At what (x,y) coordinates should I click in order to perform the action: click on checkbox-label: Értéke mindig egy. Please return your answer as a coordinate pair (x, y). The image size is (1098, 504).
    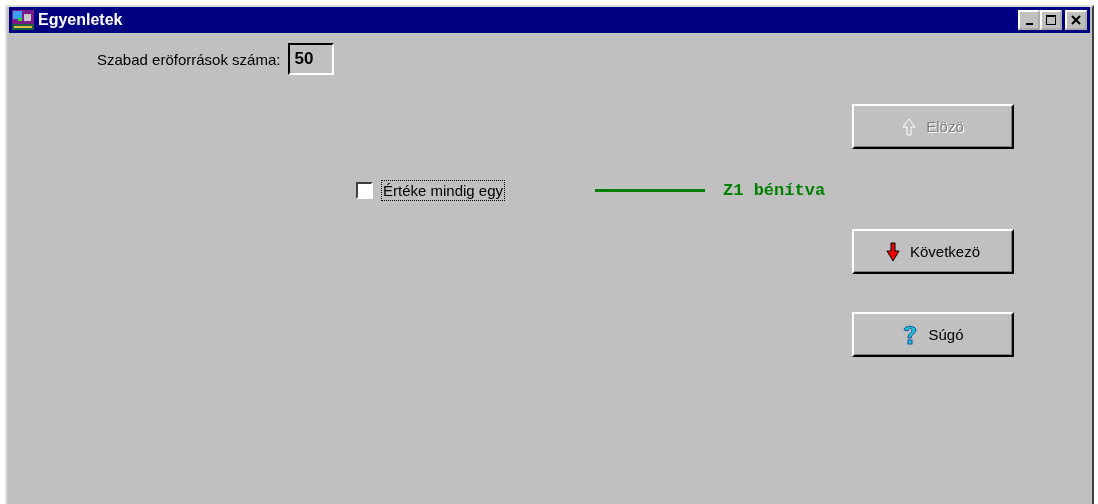
    Looking at the image, I should click on (443, 190).